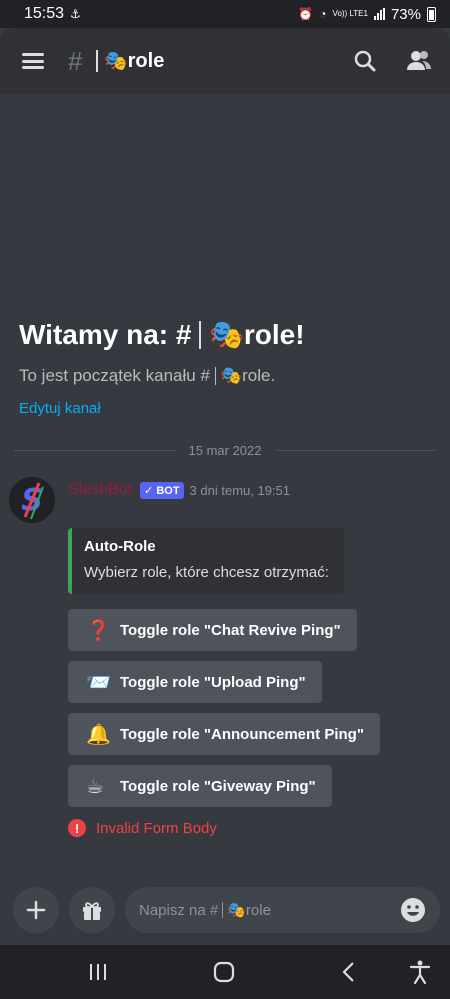  I want to click on date-label: 15 mar 2022, so click(225, 450).